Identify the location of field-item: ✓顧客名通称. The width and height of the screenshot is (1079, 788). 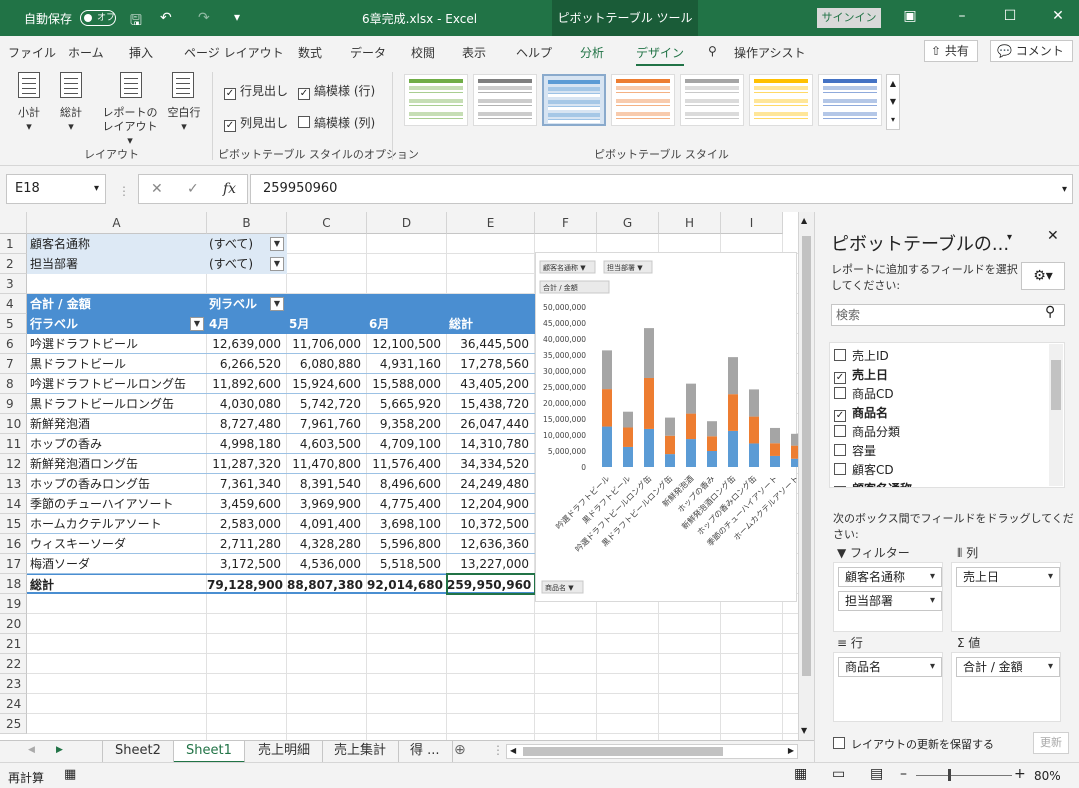
(873, 483).